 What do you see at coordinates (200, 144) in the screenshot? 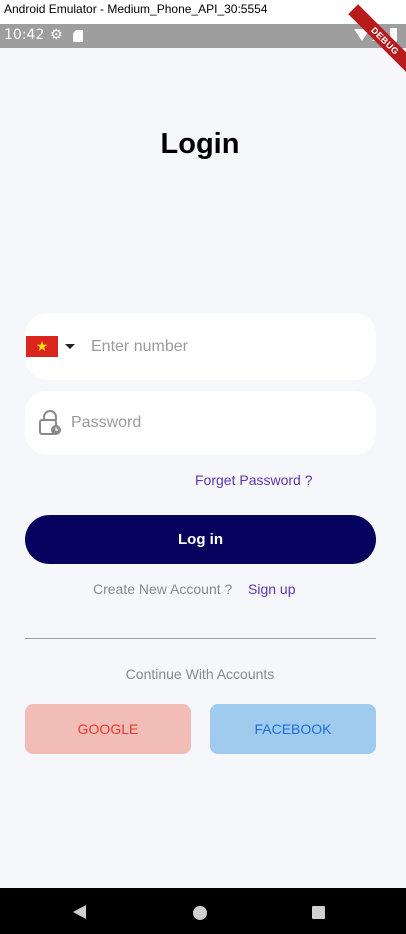
I see `page-title: Login` at bounding box center [200, 144].